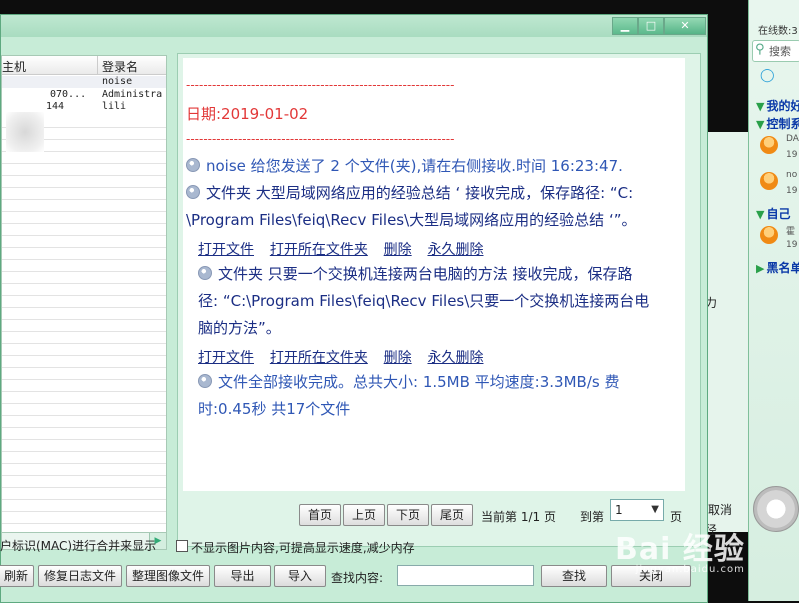 This screenshot has height=603, width=799. I want to click on contact-name: 霍, so click(791, 232).